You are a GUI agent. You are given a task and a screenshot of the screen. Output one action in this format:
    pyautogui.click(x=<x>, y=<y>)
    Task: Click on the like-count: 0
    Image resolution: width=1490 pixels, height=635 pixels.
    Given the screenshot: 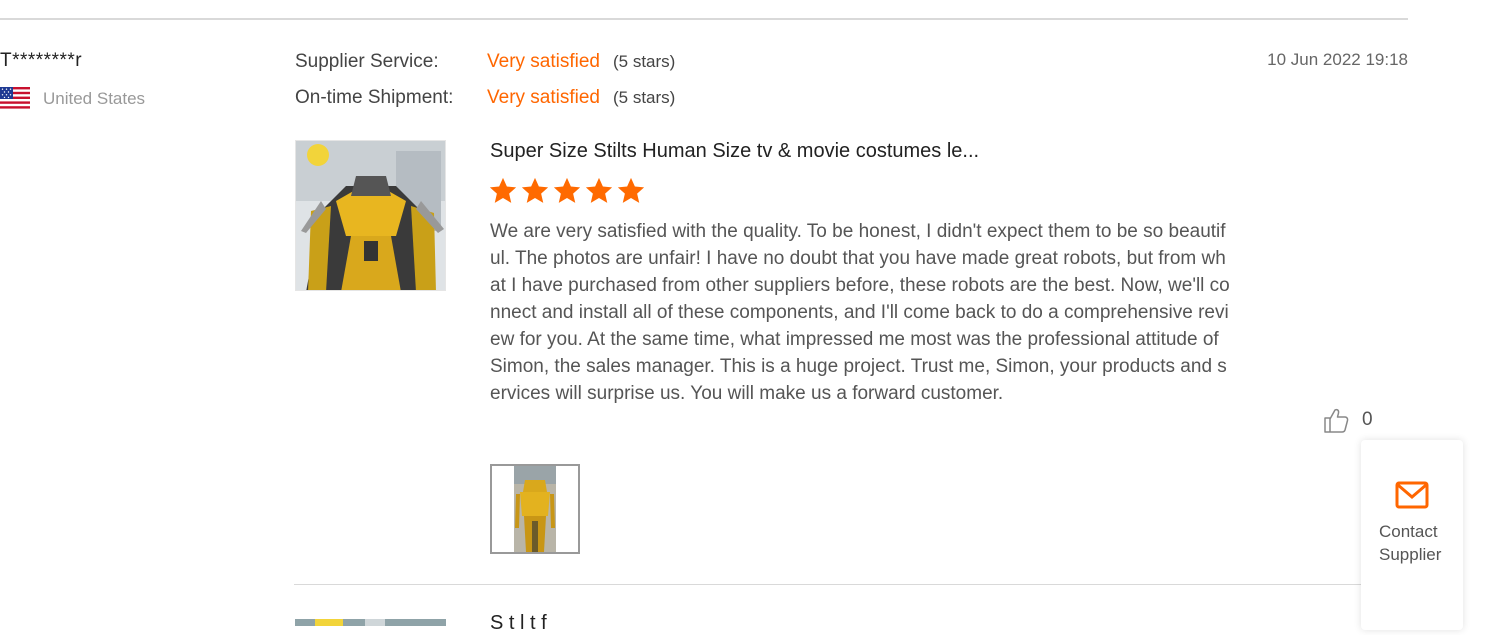 What is the action you would take?
    pyautogui.click(x=1367, y=419)
    